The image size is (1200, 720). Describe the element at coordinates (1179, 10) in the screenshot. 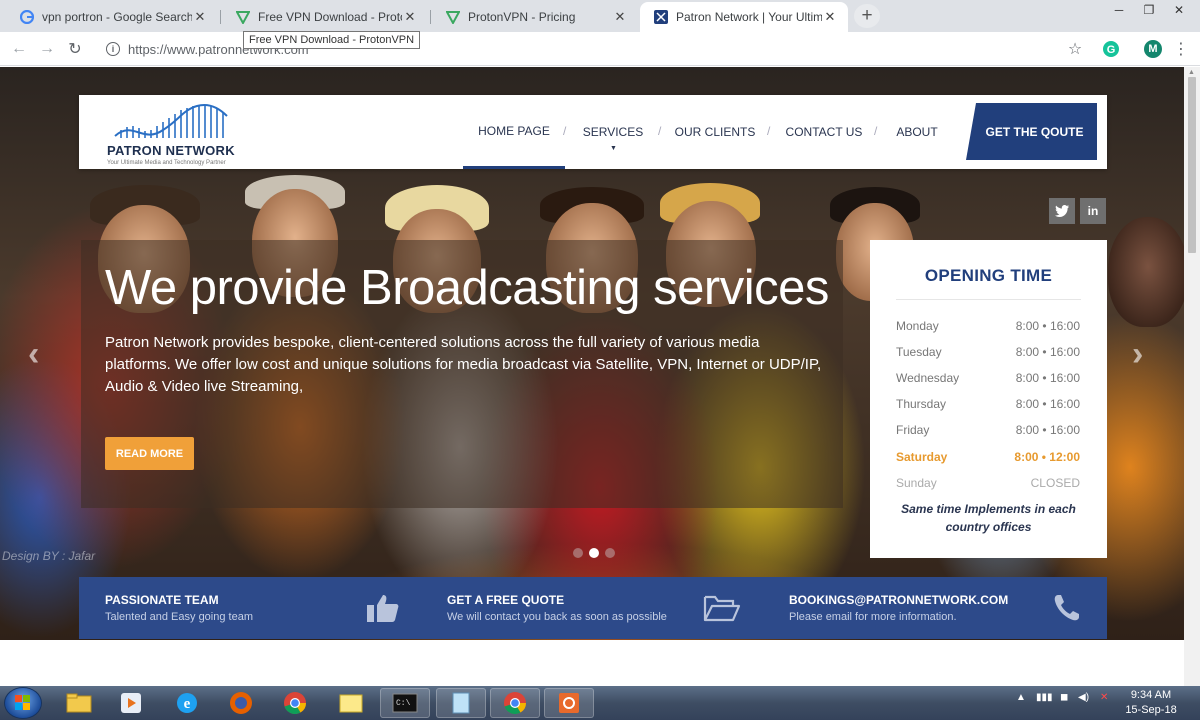

I see `window-close-icon: ✕` at that location.